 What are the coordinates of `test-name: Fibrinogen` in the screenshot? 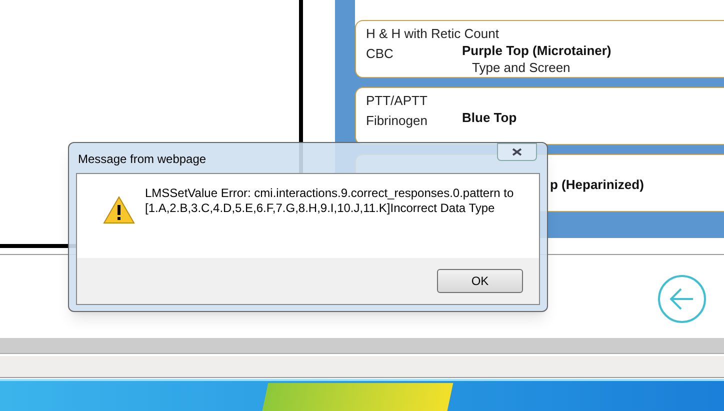 It's located at (397, 121).